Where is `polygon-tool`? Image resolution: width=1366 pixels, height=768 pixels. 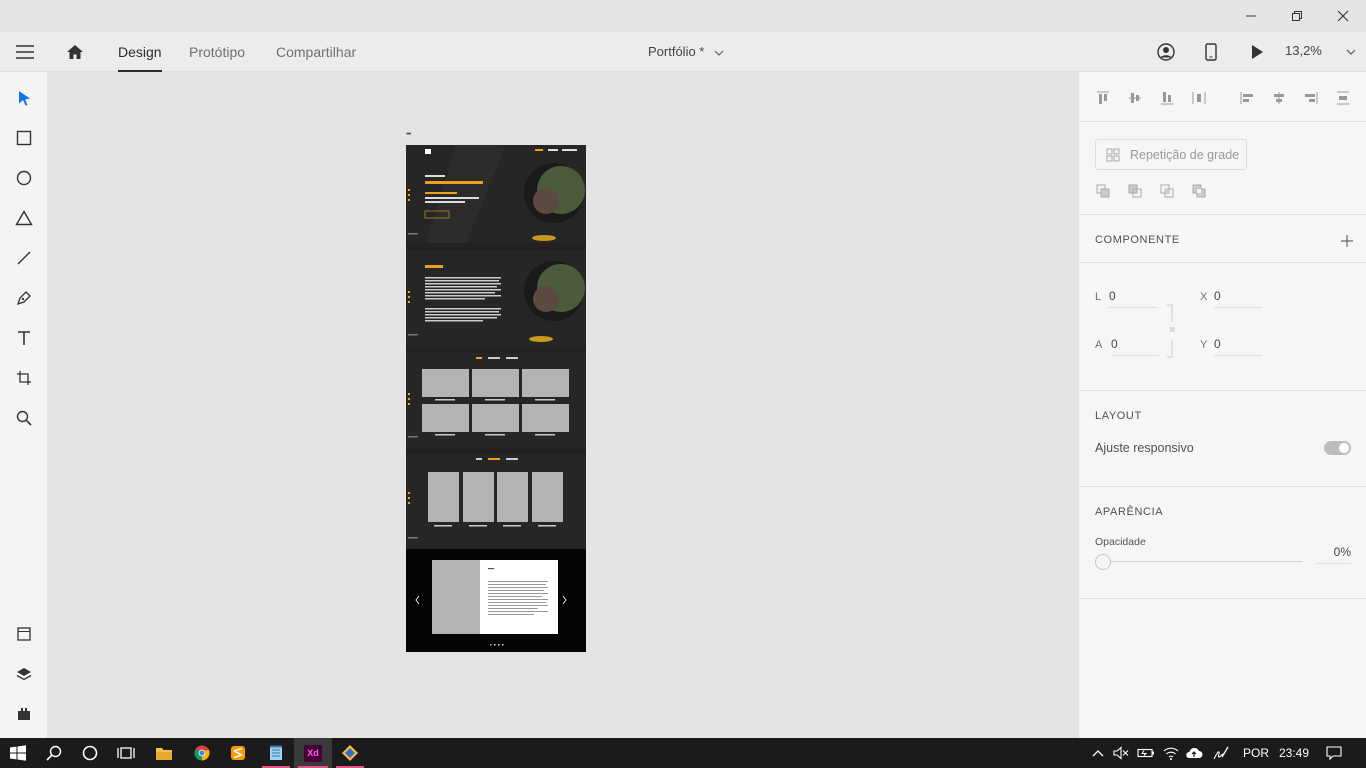 polygon-tool is located at coordinates (24, 218).